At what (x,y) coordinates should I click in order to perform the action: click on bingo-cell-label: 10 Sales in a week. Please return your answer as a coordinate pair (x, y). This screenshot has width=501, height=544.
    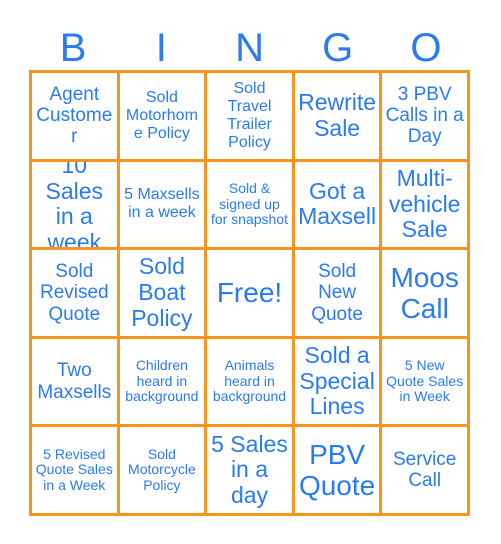
    Looking at the image, I should click on (74, 206).